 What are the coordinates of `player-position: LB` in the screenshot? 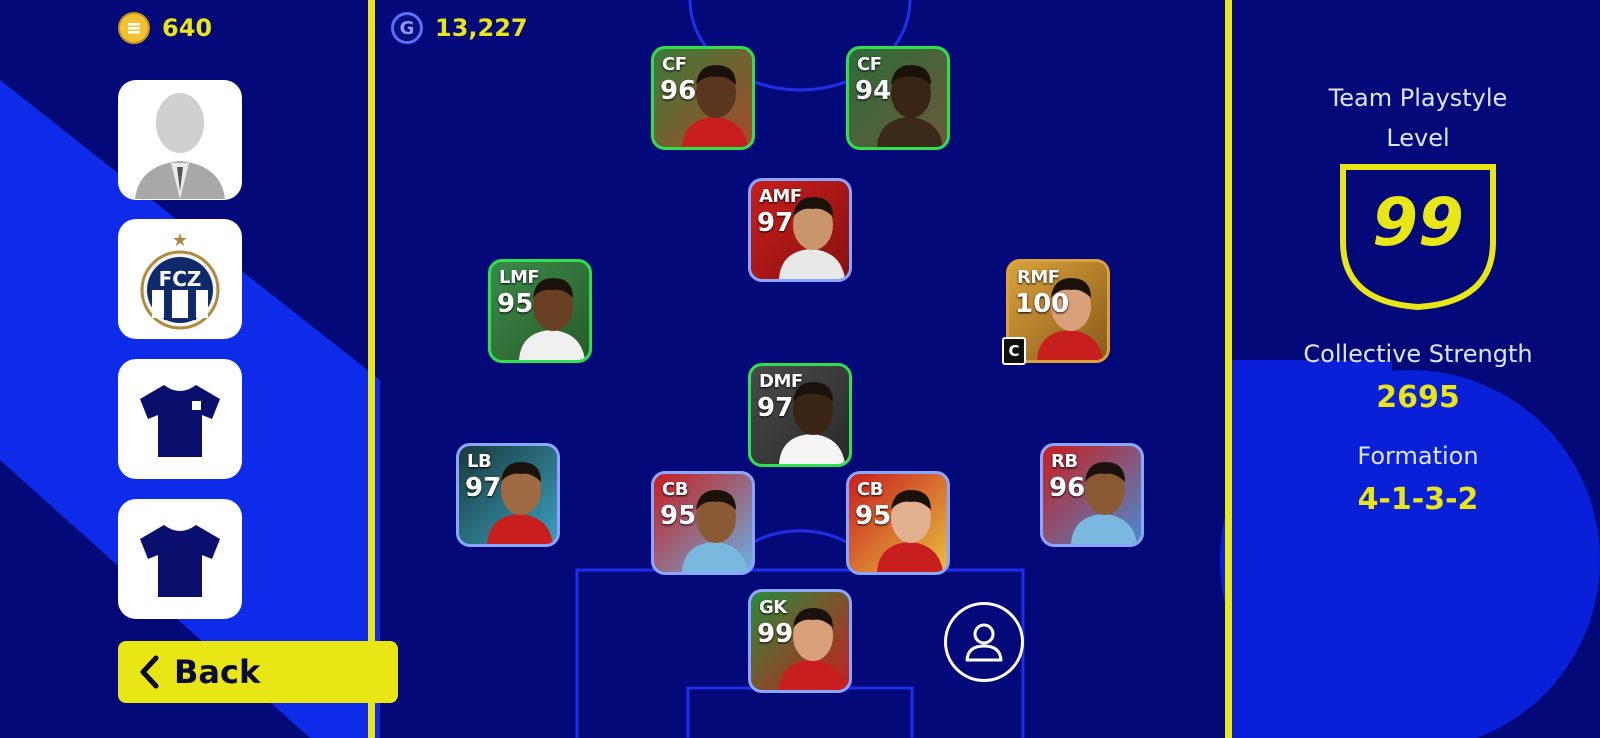 It's located at (479, 461).